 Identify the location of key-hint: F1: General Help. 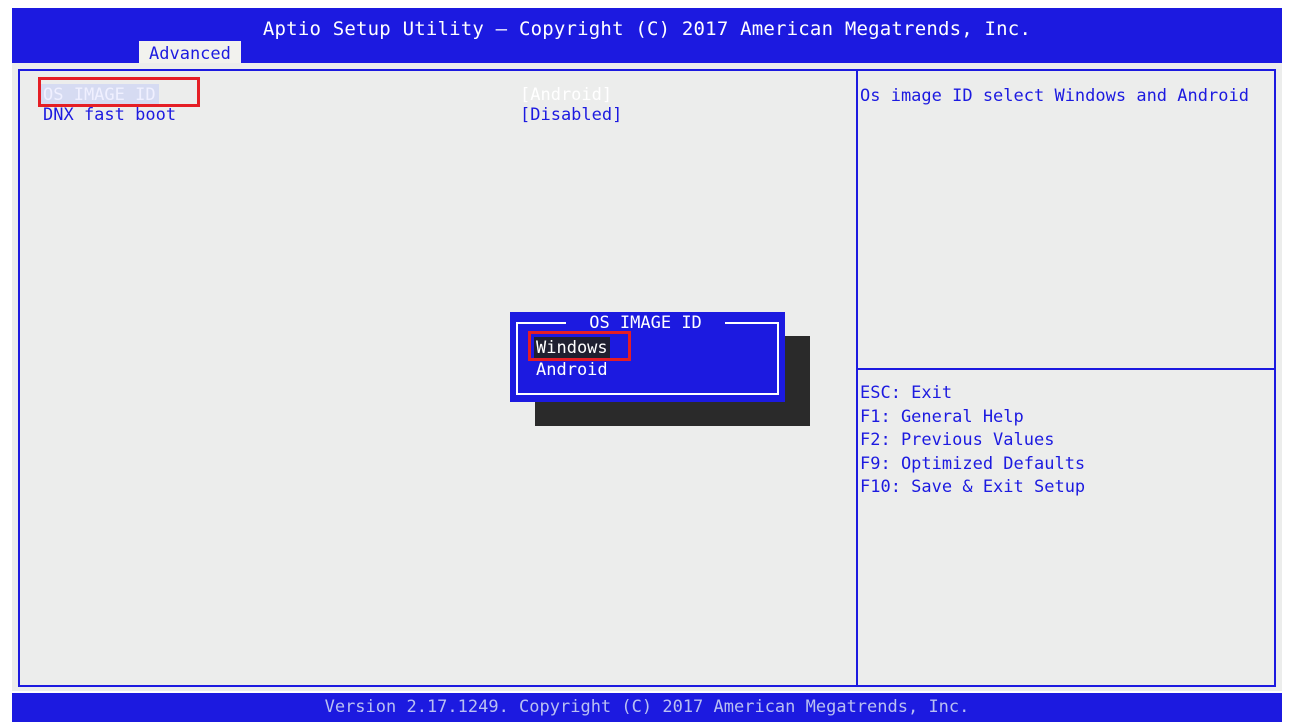
(942, 416).